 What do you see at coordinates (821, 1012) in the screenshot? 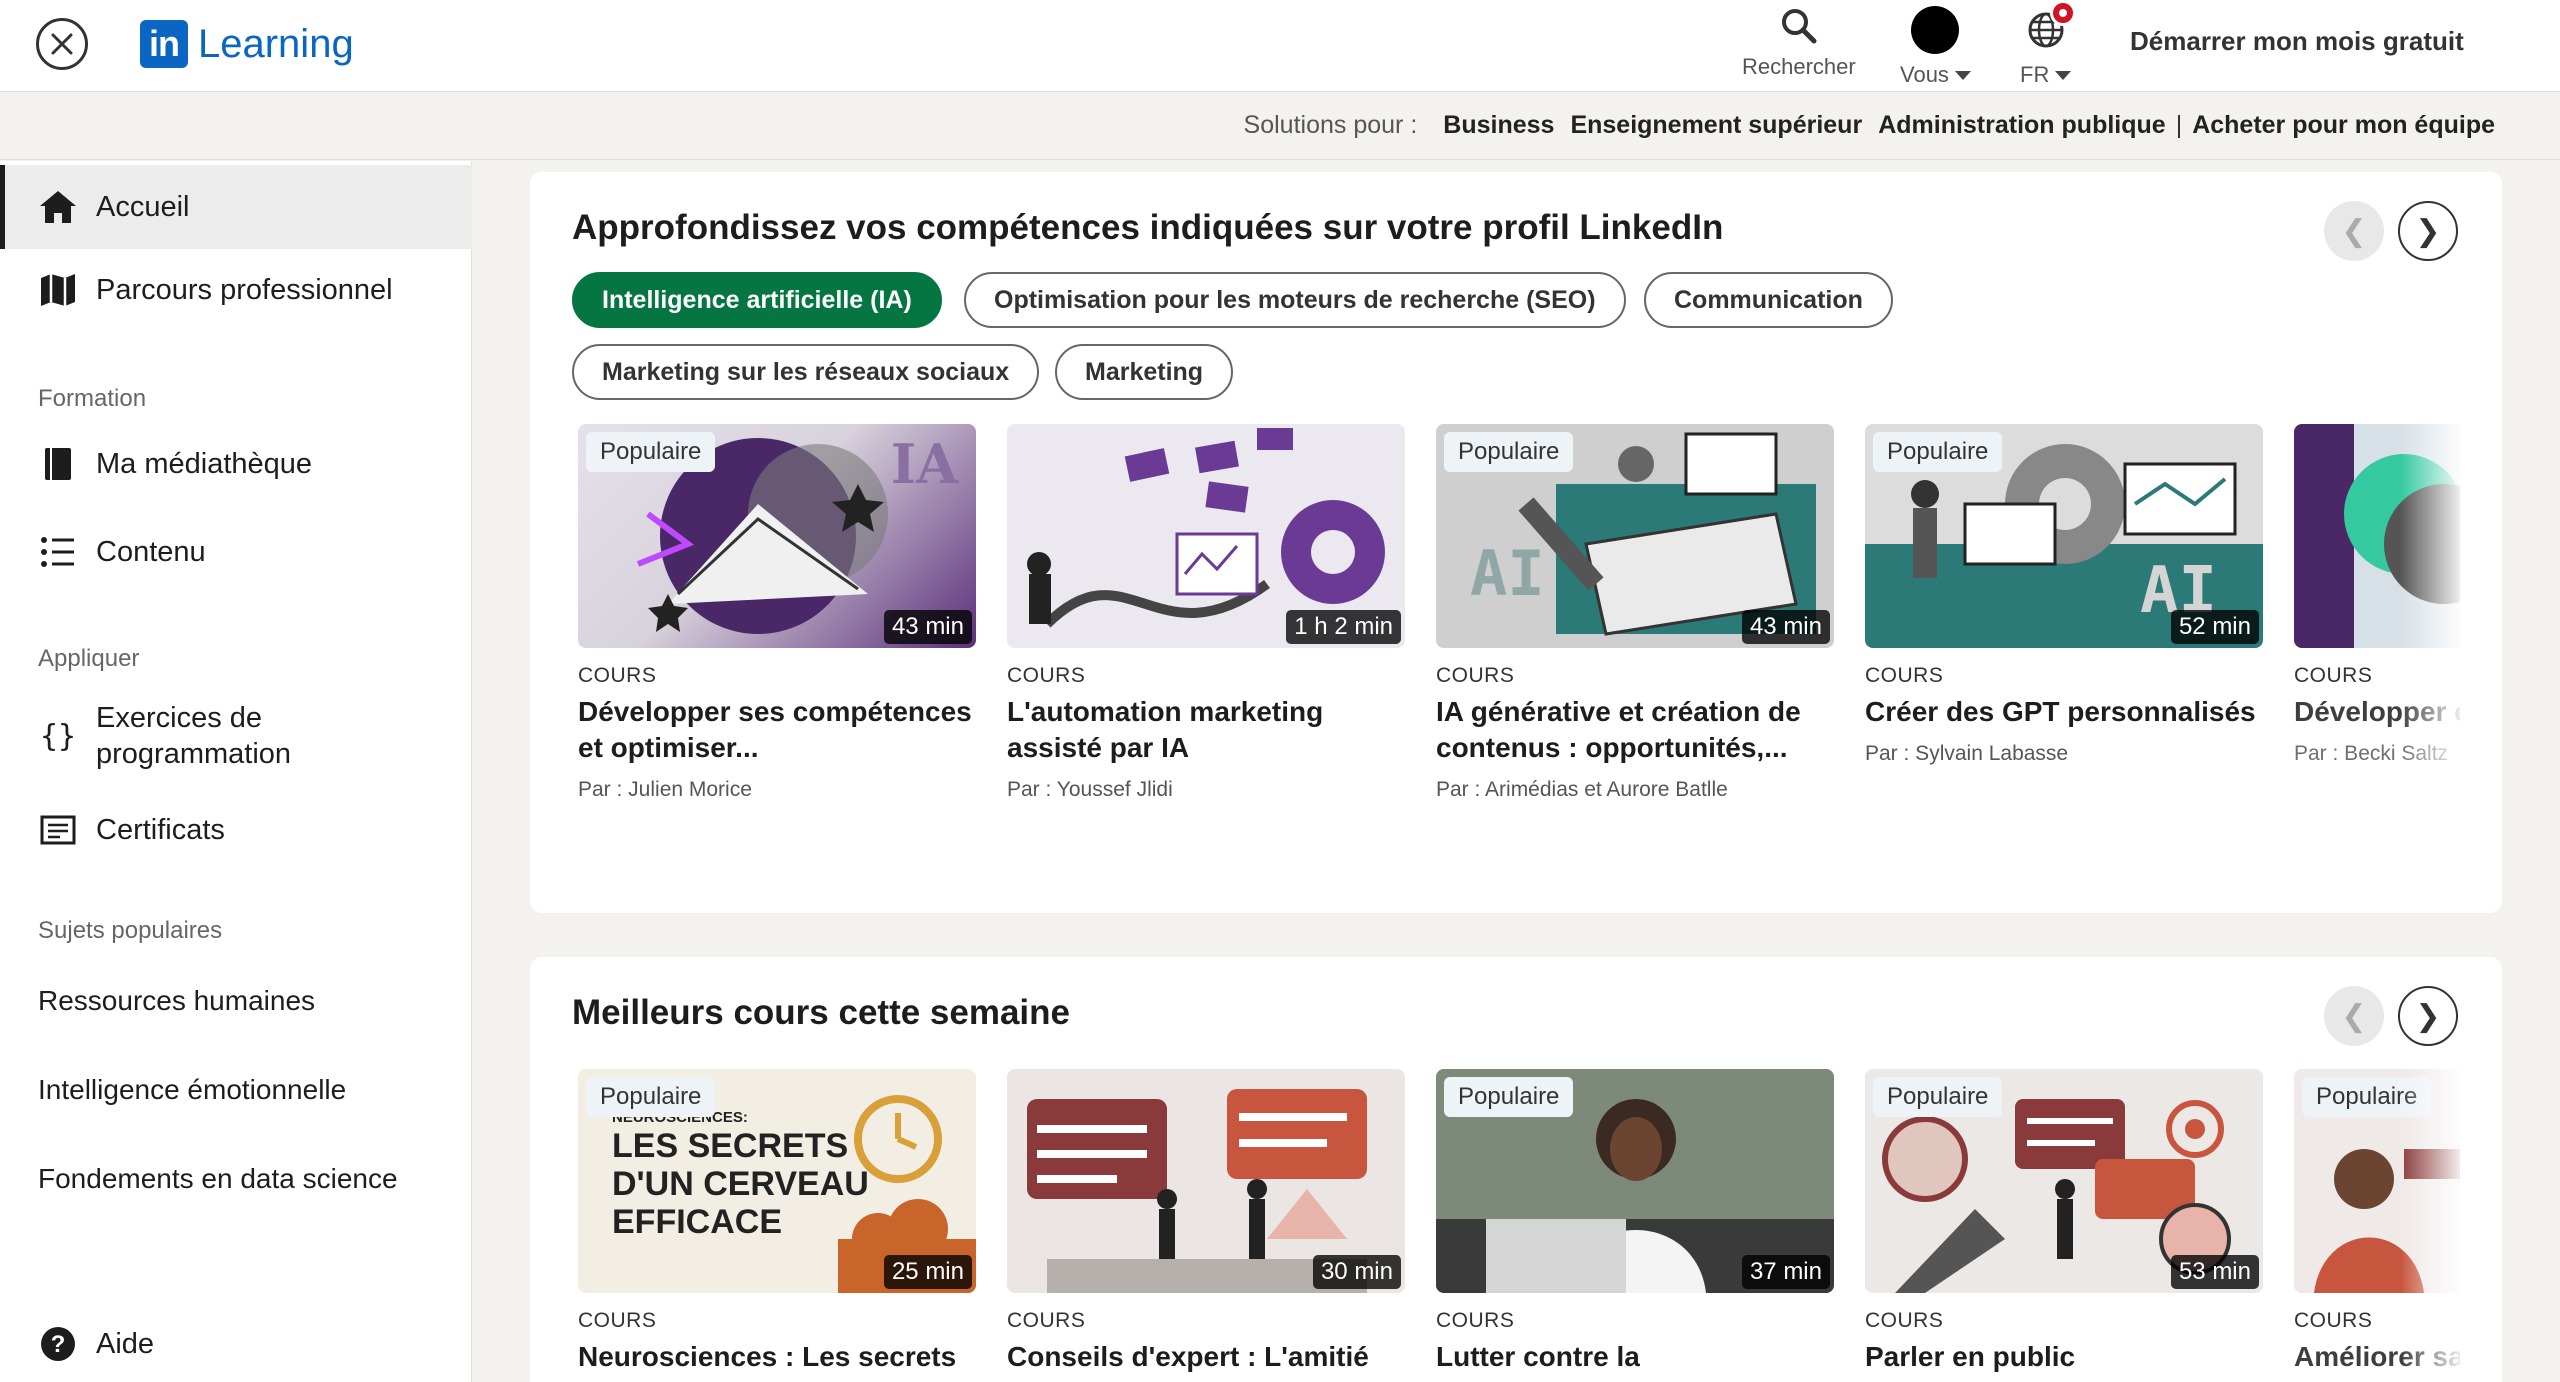
I see `section-title: Meilleurs cours cette semaine` at bounding box center [821, 1012].